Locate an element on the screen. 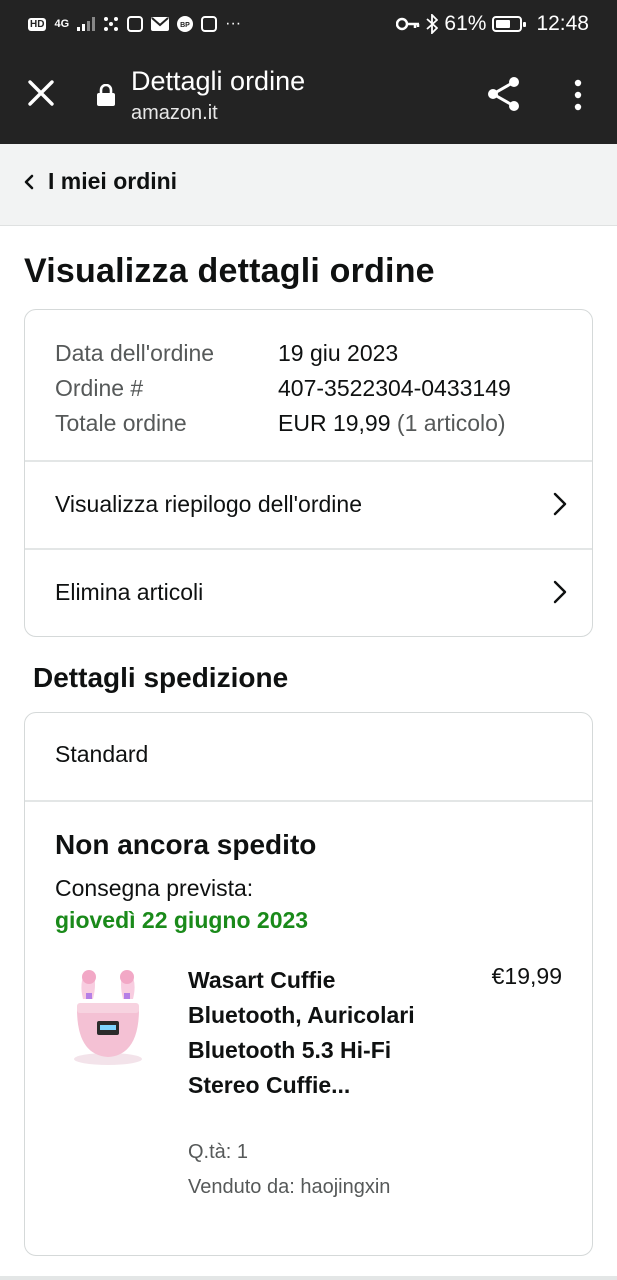  order-total-amount: EUR 19,99 is located at coordinates (334, 423).